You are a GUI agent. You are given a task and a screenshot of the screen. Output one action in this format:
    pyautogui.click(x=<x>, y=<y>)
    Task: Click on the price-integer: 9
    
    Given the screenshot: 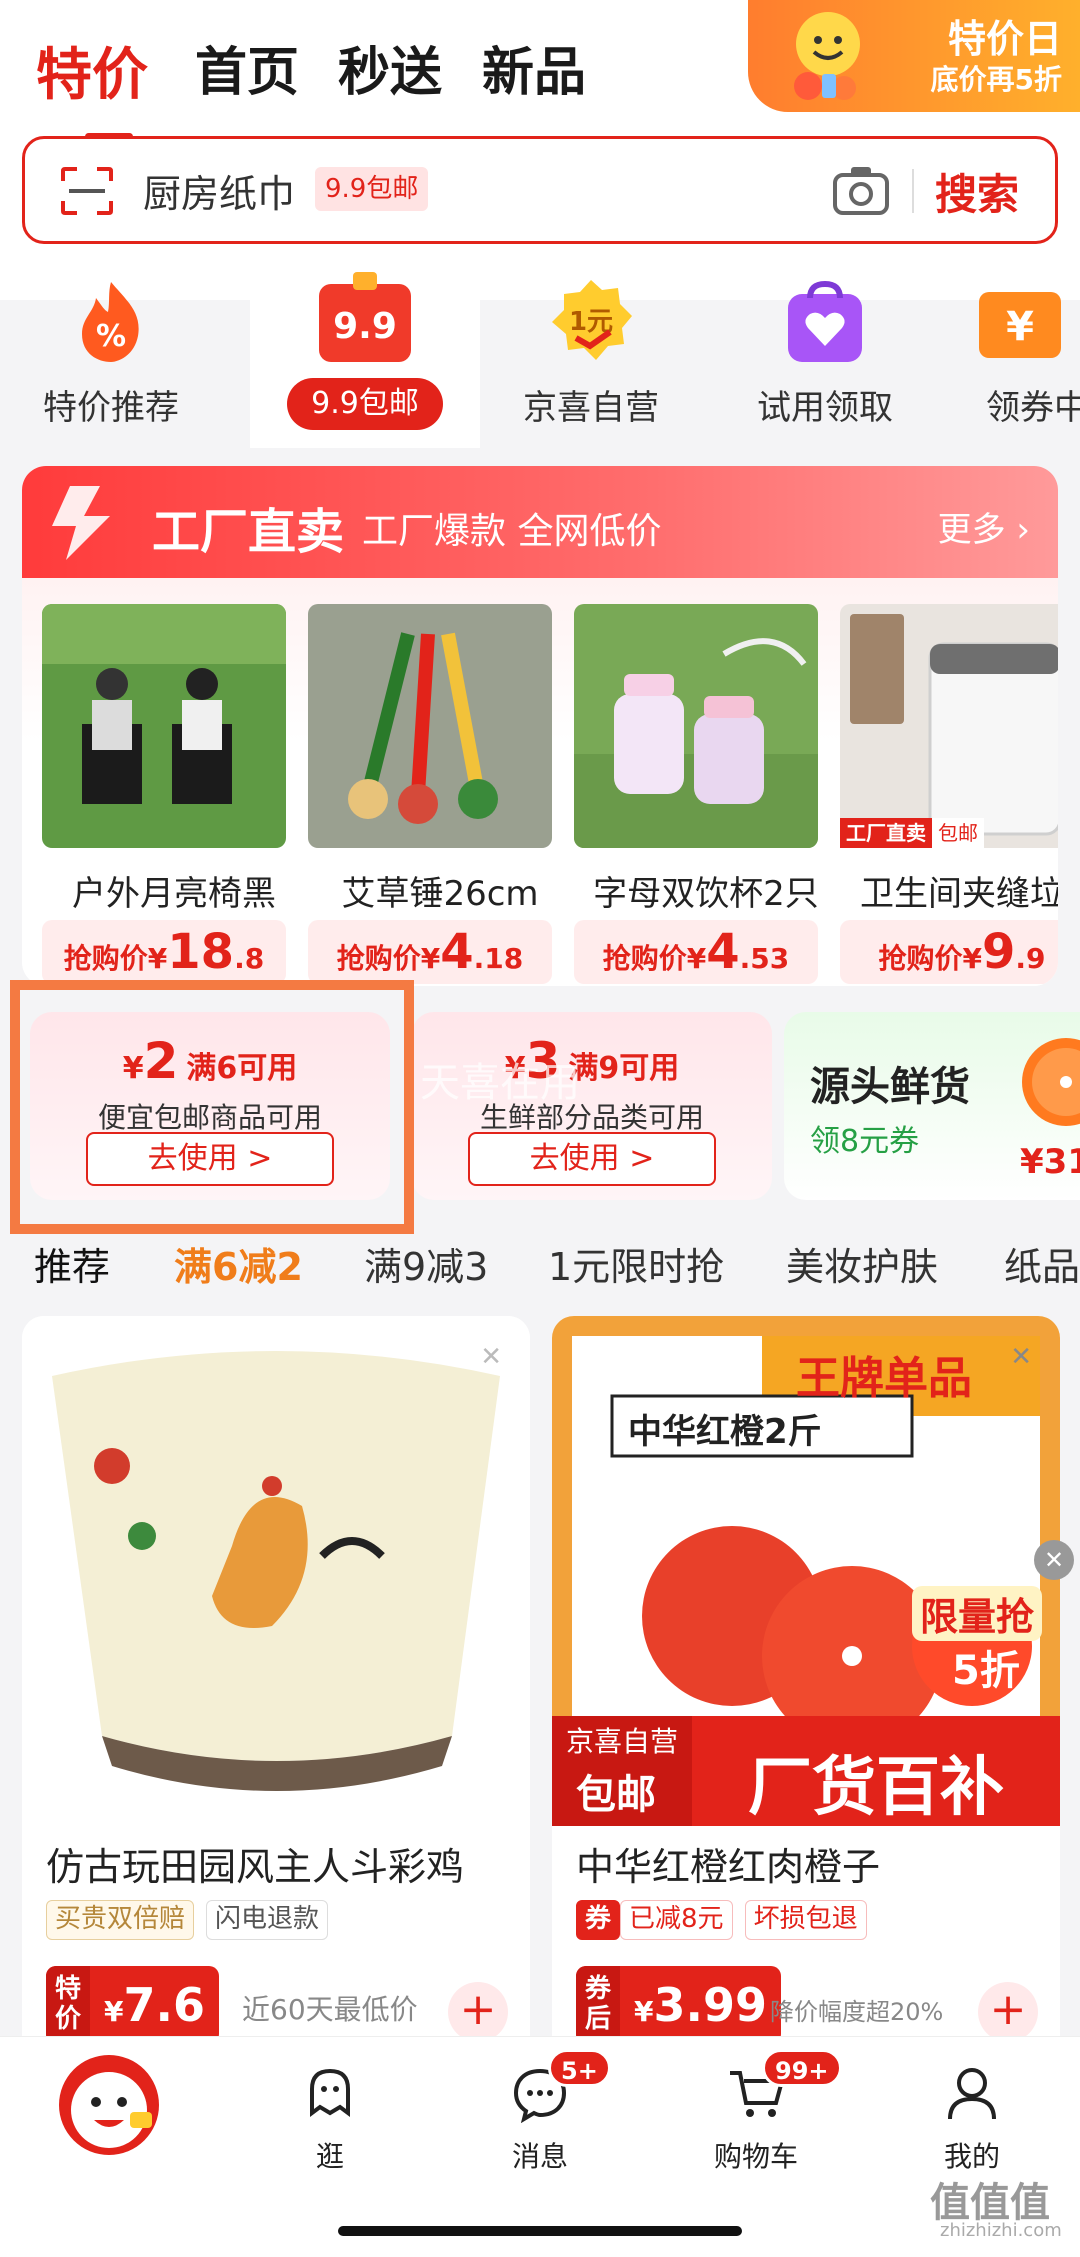 What is the action you would take?
    pyautogui.click(x=998, y=952)
    